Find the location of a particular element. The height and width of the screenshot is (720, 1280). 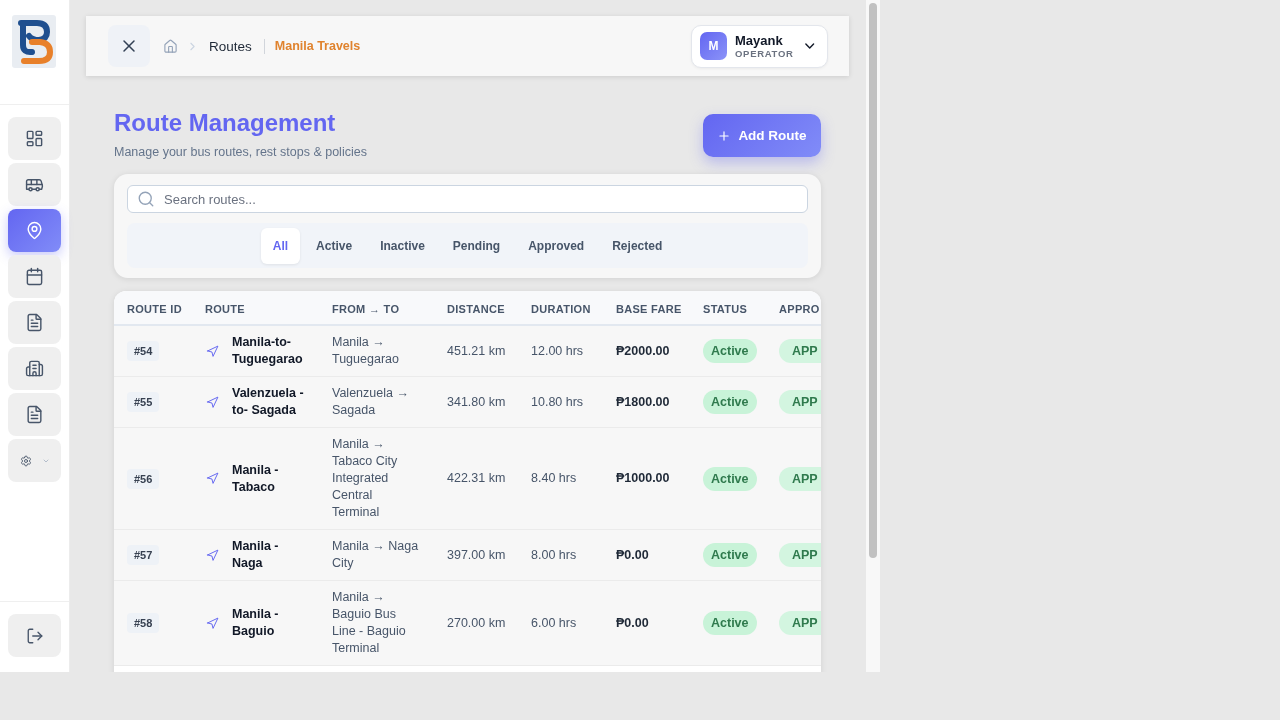

from-to-text: Manila → Tabaco City Integrated Central Terminal is located at coordinates (365, 478).